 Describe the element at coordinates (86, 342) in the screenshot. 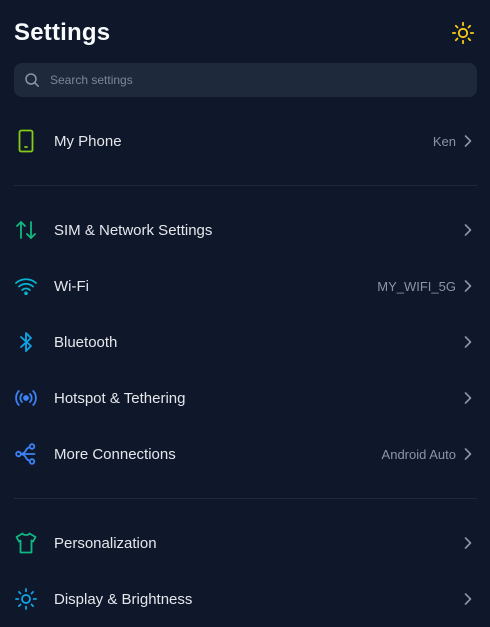

I see `settings-item-label: Bluetooth` at that location.